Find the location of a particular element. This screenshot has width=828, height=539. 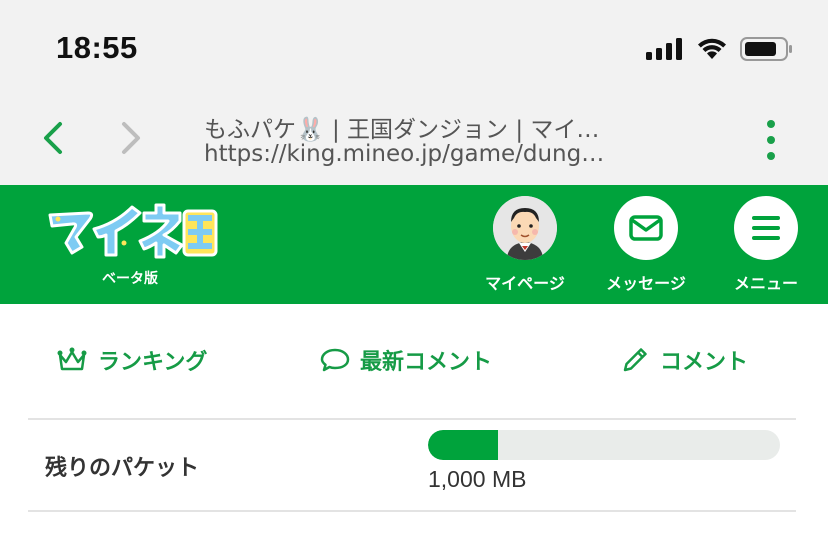

speech-bubble-icon is located at coordinates (335, 360).